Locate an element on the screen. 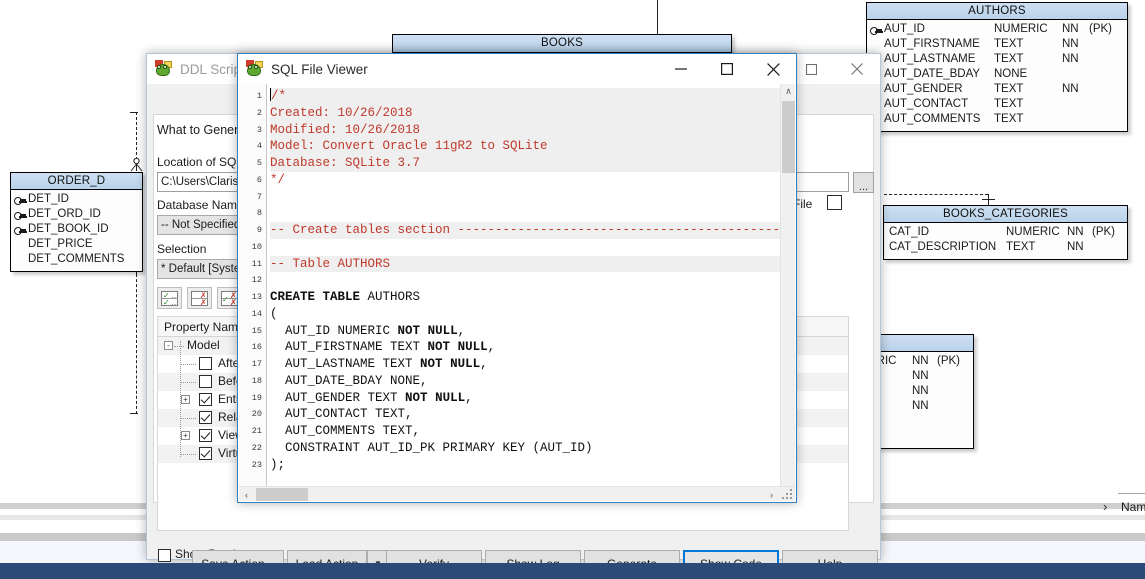  entity-attribute: T is located at coordinates (920, 436).